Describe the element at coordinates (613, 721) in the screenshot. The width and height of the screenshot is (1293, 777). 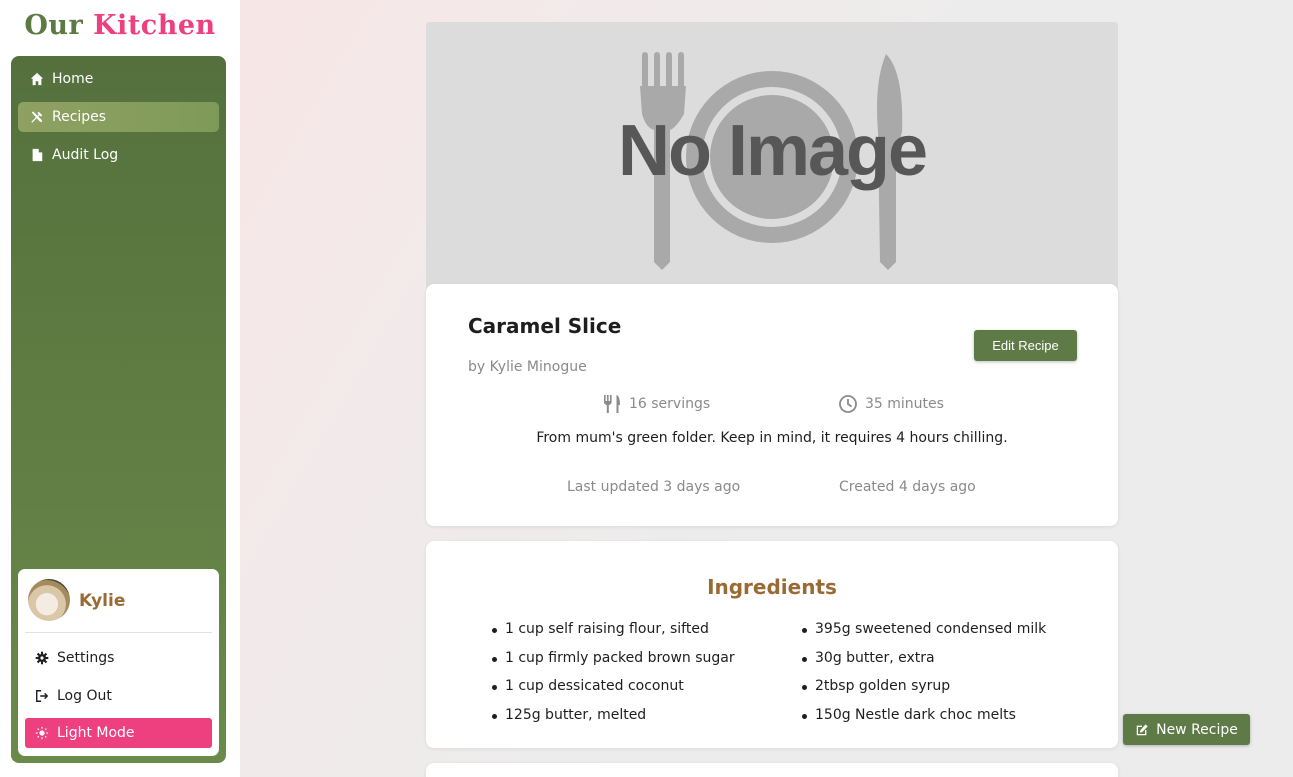
I see `list-item: 125g butter, melted` at that location.